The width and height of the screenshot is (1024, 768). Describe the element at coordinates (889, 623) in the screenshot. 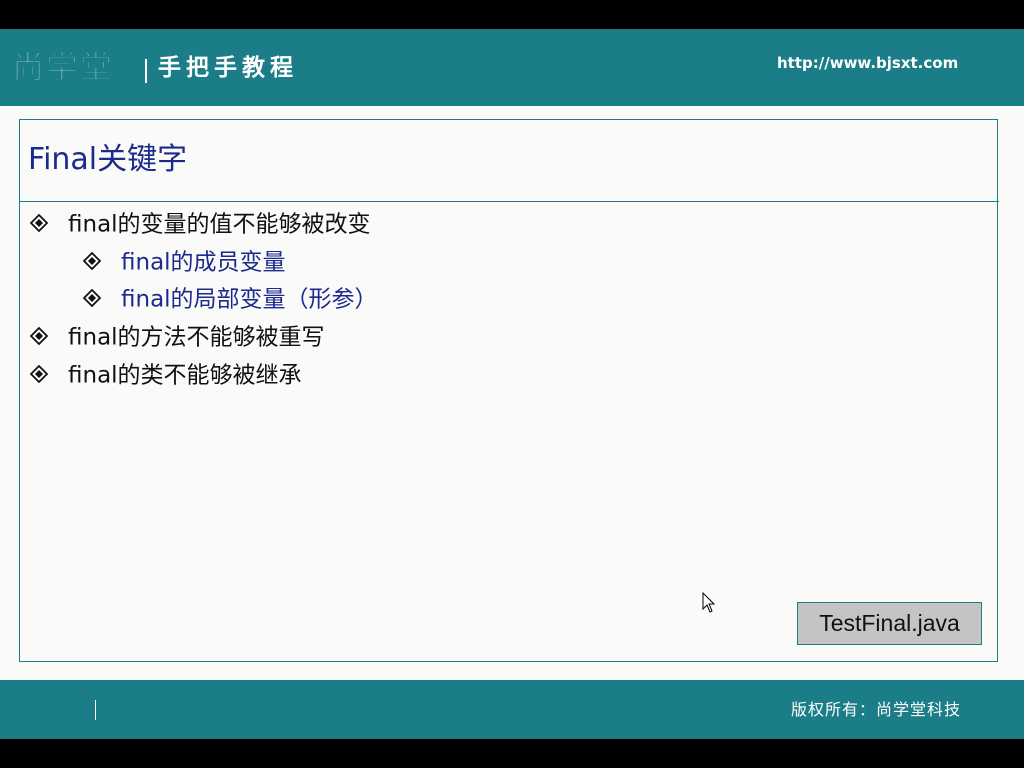

I see `testfinal-file-button: TestFinal.java` at that location.